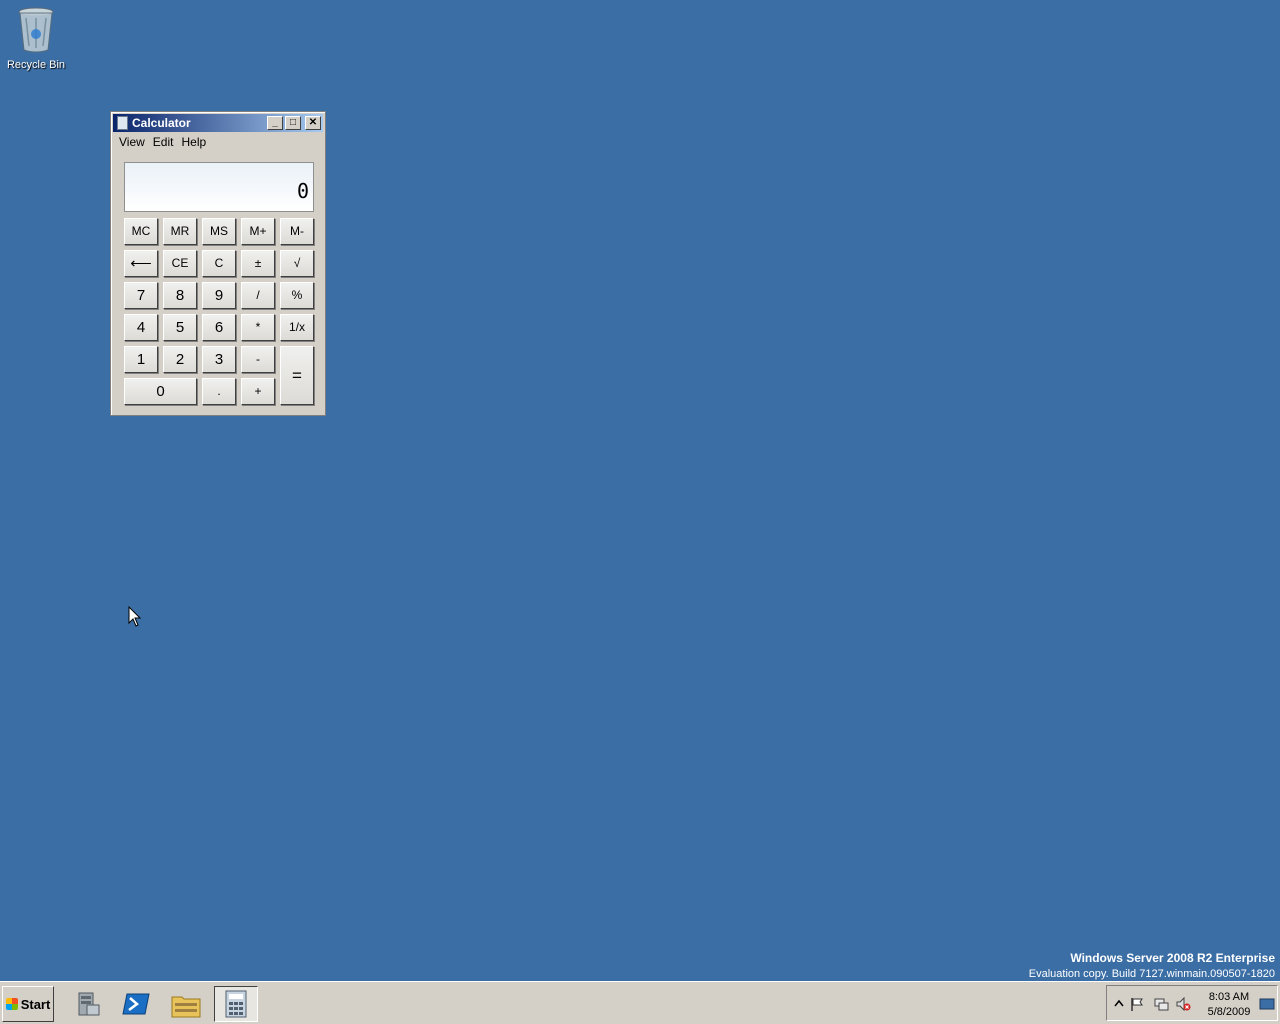 The height and width of the screenshot is (1024, 1280). I want to click on start-button: Start, so click(28, 1004).